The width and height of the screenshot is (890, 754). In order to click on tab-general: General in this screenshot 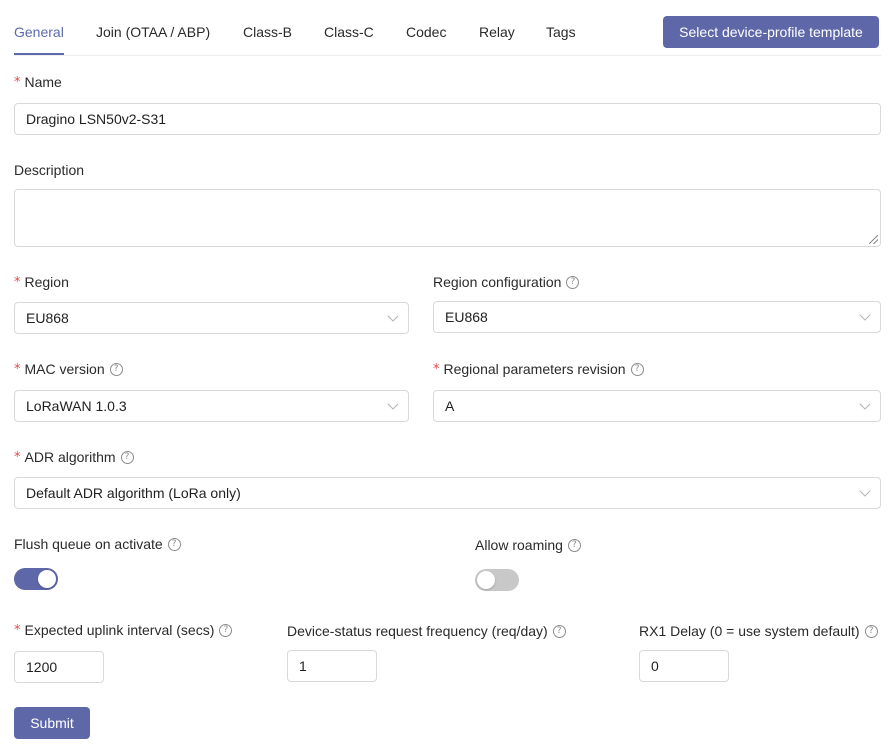, I will do `click(39, 32)`.